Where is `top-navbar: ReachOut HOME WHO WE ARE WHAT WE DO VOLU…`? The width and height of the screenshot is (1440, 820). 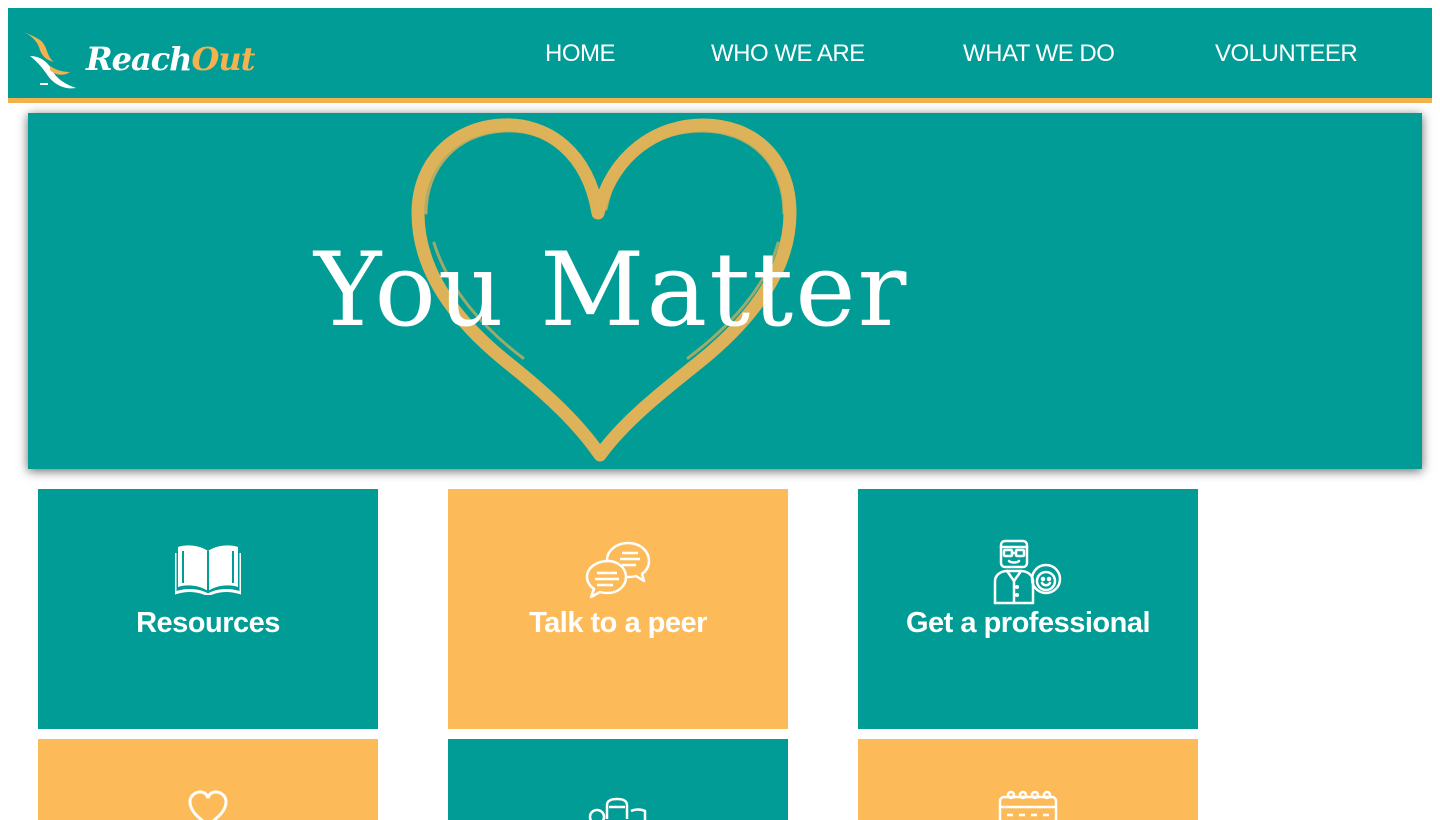 top-navbar: ReachOut HOME WHO WE ARE WHAT WE DO VOLU… is located at coordinates (720, 53).